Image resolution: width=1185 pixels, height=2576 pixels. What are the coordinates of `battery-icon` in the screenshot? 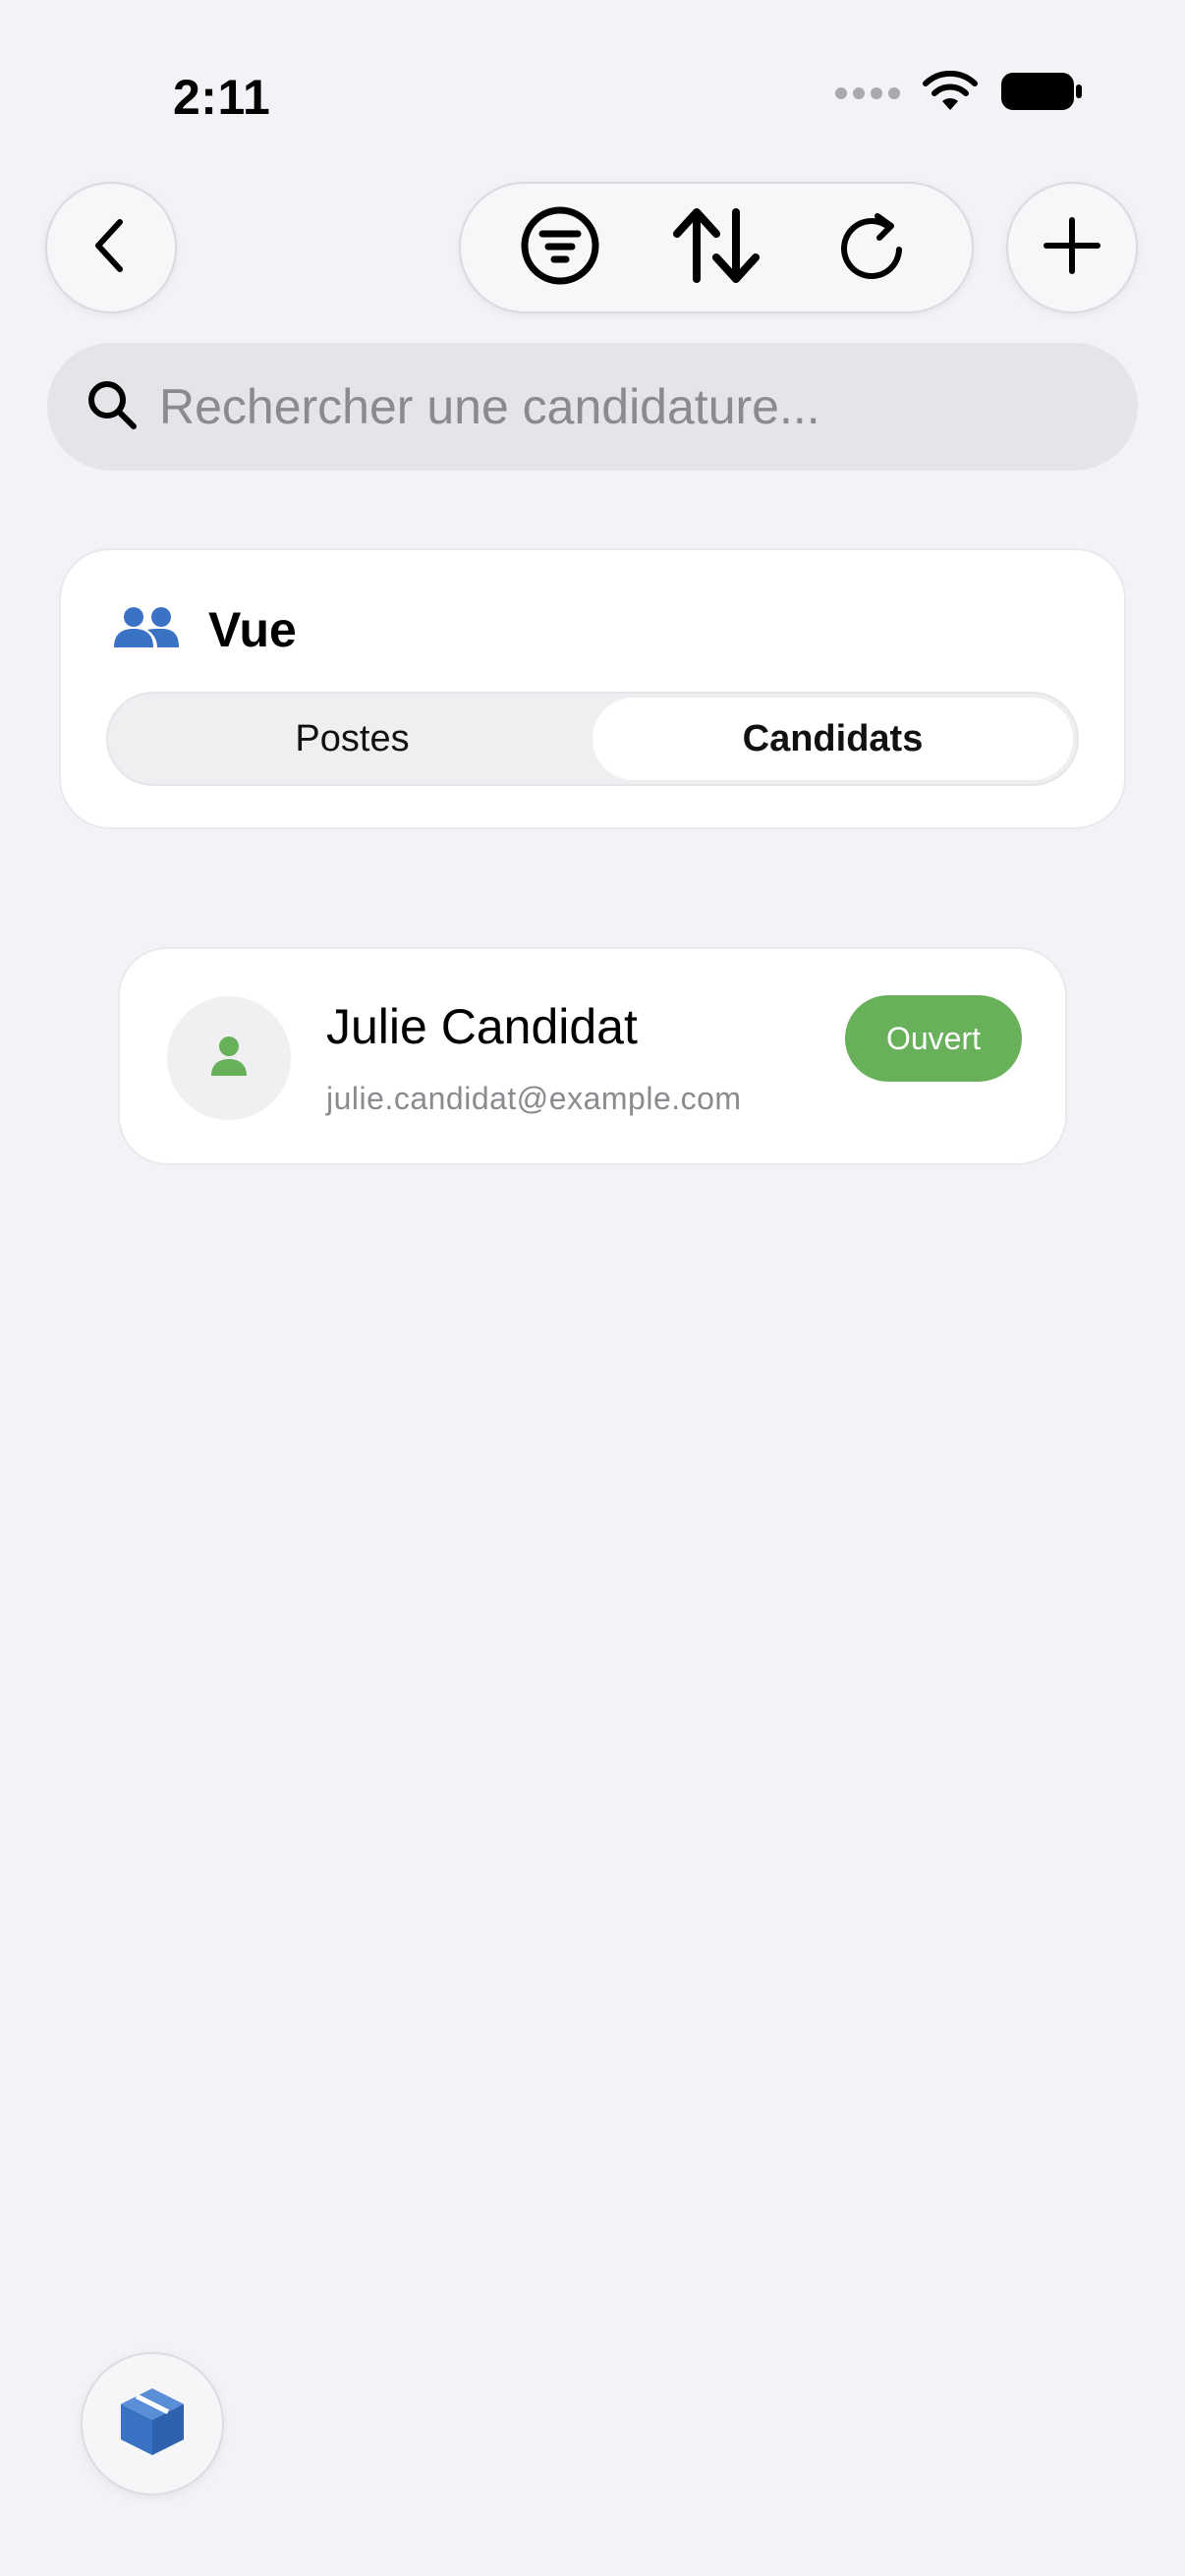 It's located at (1041, 94).